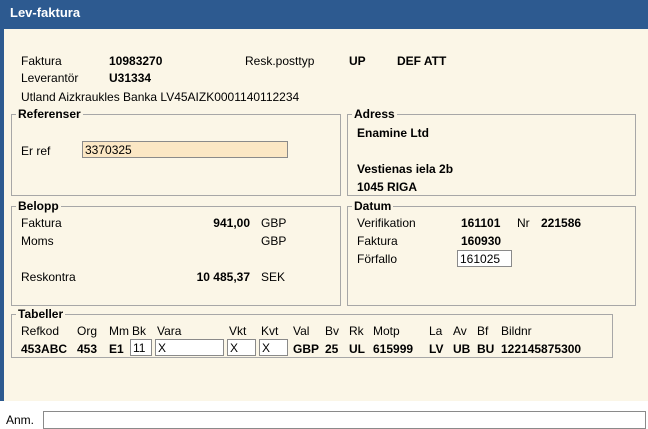 This screenshot has height=429, width=648. Describe the element at coordinates (460, 331) in the screenshot. I see `col-av: Av` at that location.